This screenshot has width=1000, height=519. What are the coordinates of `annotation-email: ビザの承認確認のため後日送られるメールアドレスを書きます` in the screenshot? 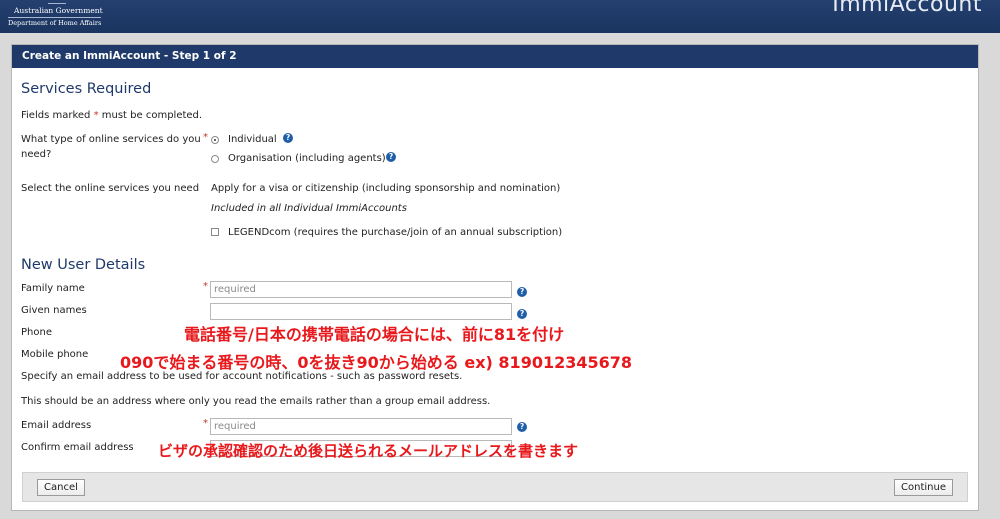 It's located at (368, 451).